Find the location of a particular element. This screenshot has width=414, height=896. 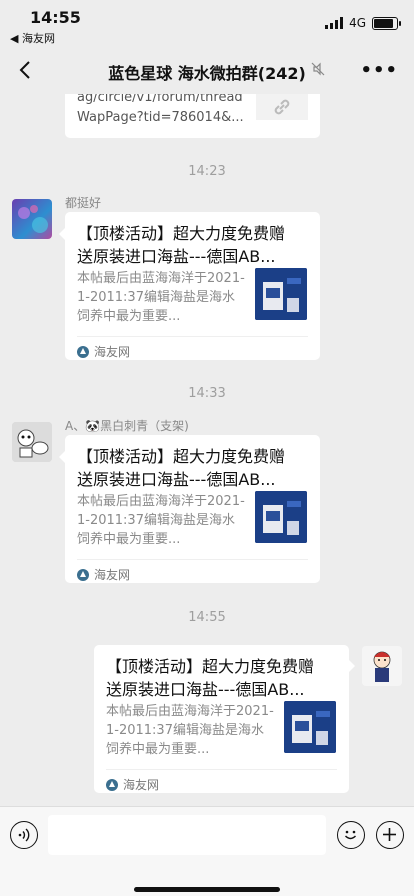

plus-button is located at coordinates (390, 835).